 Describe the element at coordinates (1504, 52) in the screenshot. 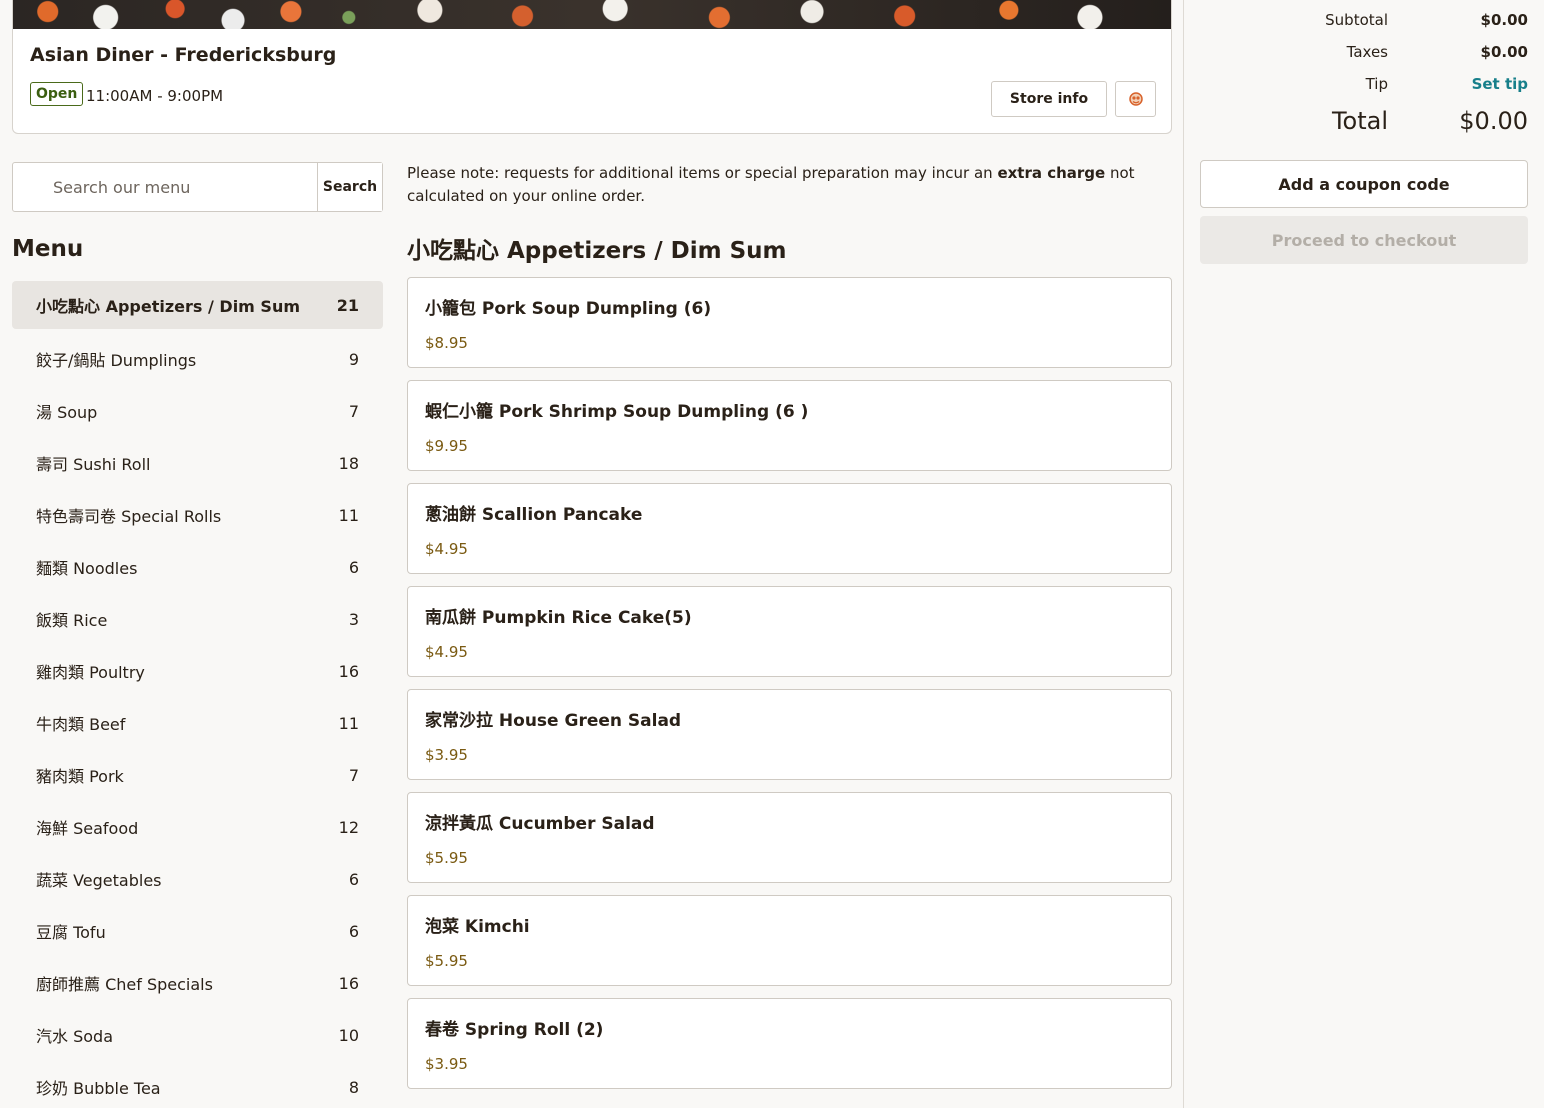

I see `taxes-value: $0.00` at that location.